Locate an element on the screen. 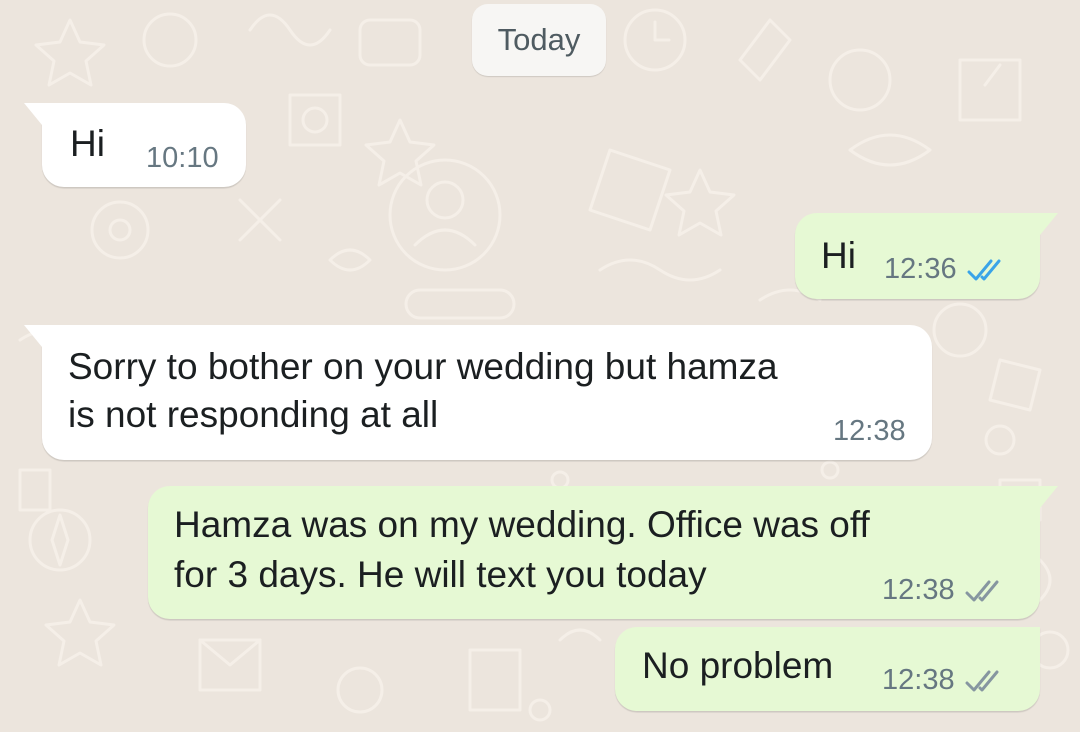 The width and height of the screenshot is (1080, 732). outgoing-message: No problem 12:38 is located at coordinates (827, 669).